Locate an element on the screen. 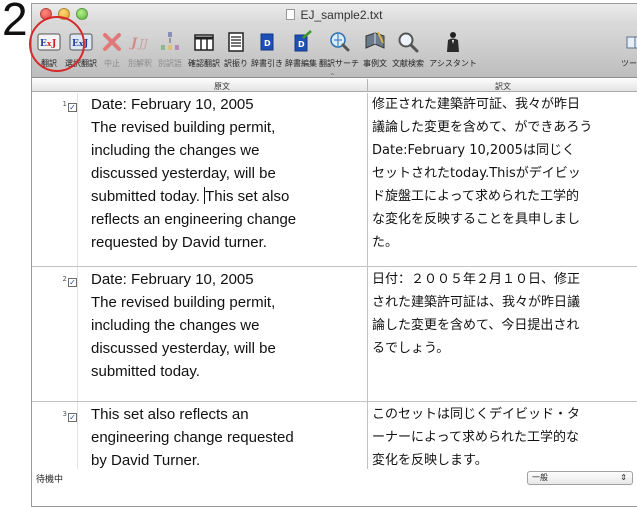 This screenshot has height=507, width=637. toolbar-translation-search-label: 翻訳サーチ is located at coordinates (339, 63).